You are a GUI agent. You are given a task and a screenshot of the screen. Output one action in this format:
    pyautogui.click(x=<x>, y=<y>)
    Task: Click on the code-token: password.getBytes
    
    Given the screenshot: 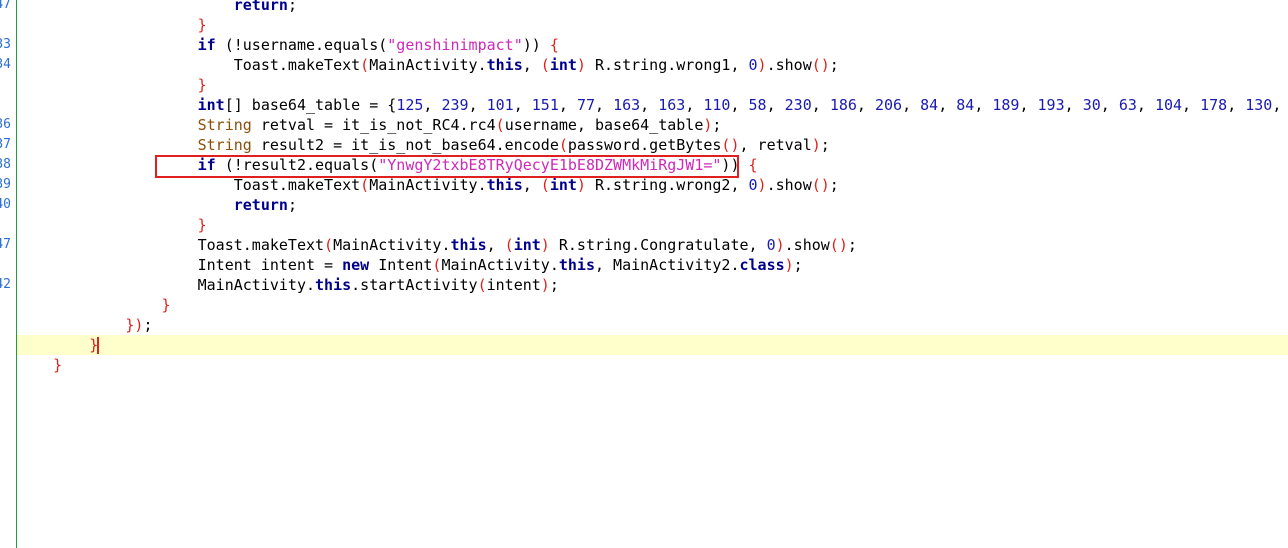 What is the action you would take?
    pyautogui.click(x=644, y=145)
    